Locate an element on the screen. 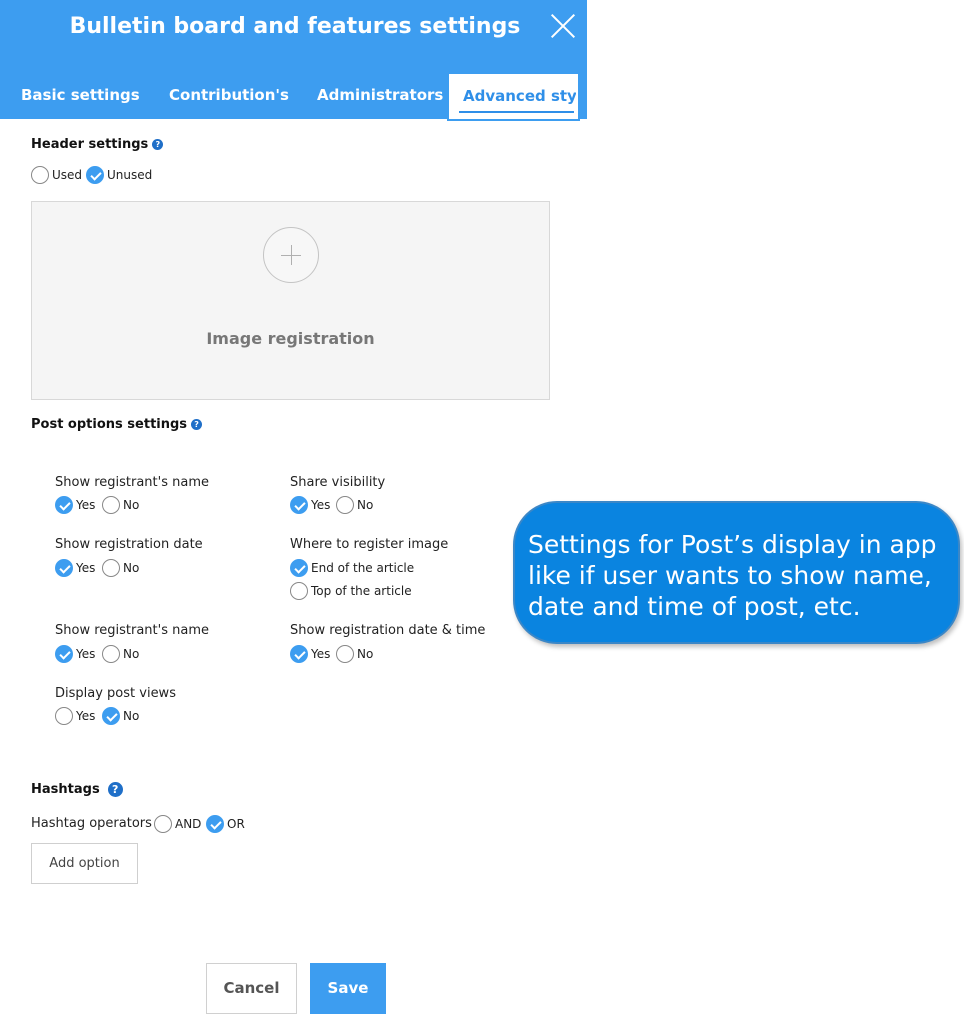  save-button: Save is located at coordinates (348, 988).